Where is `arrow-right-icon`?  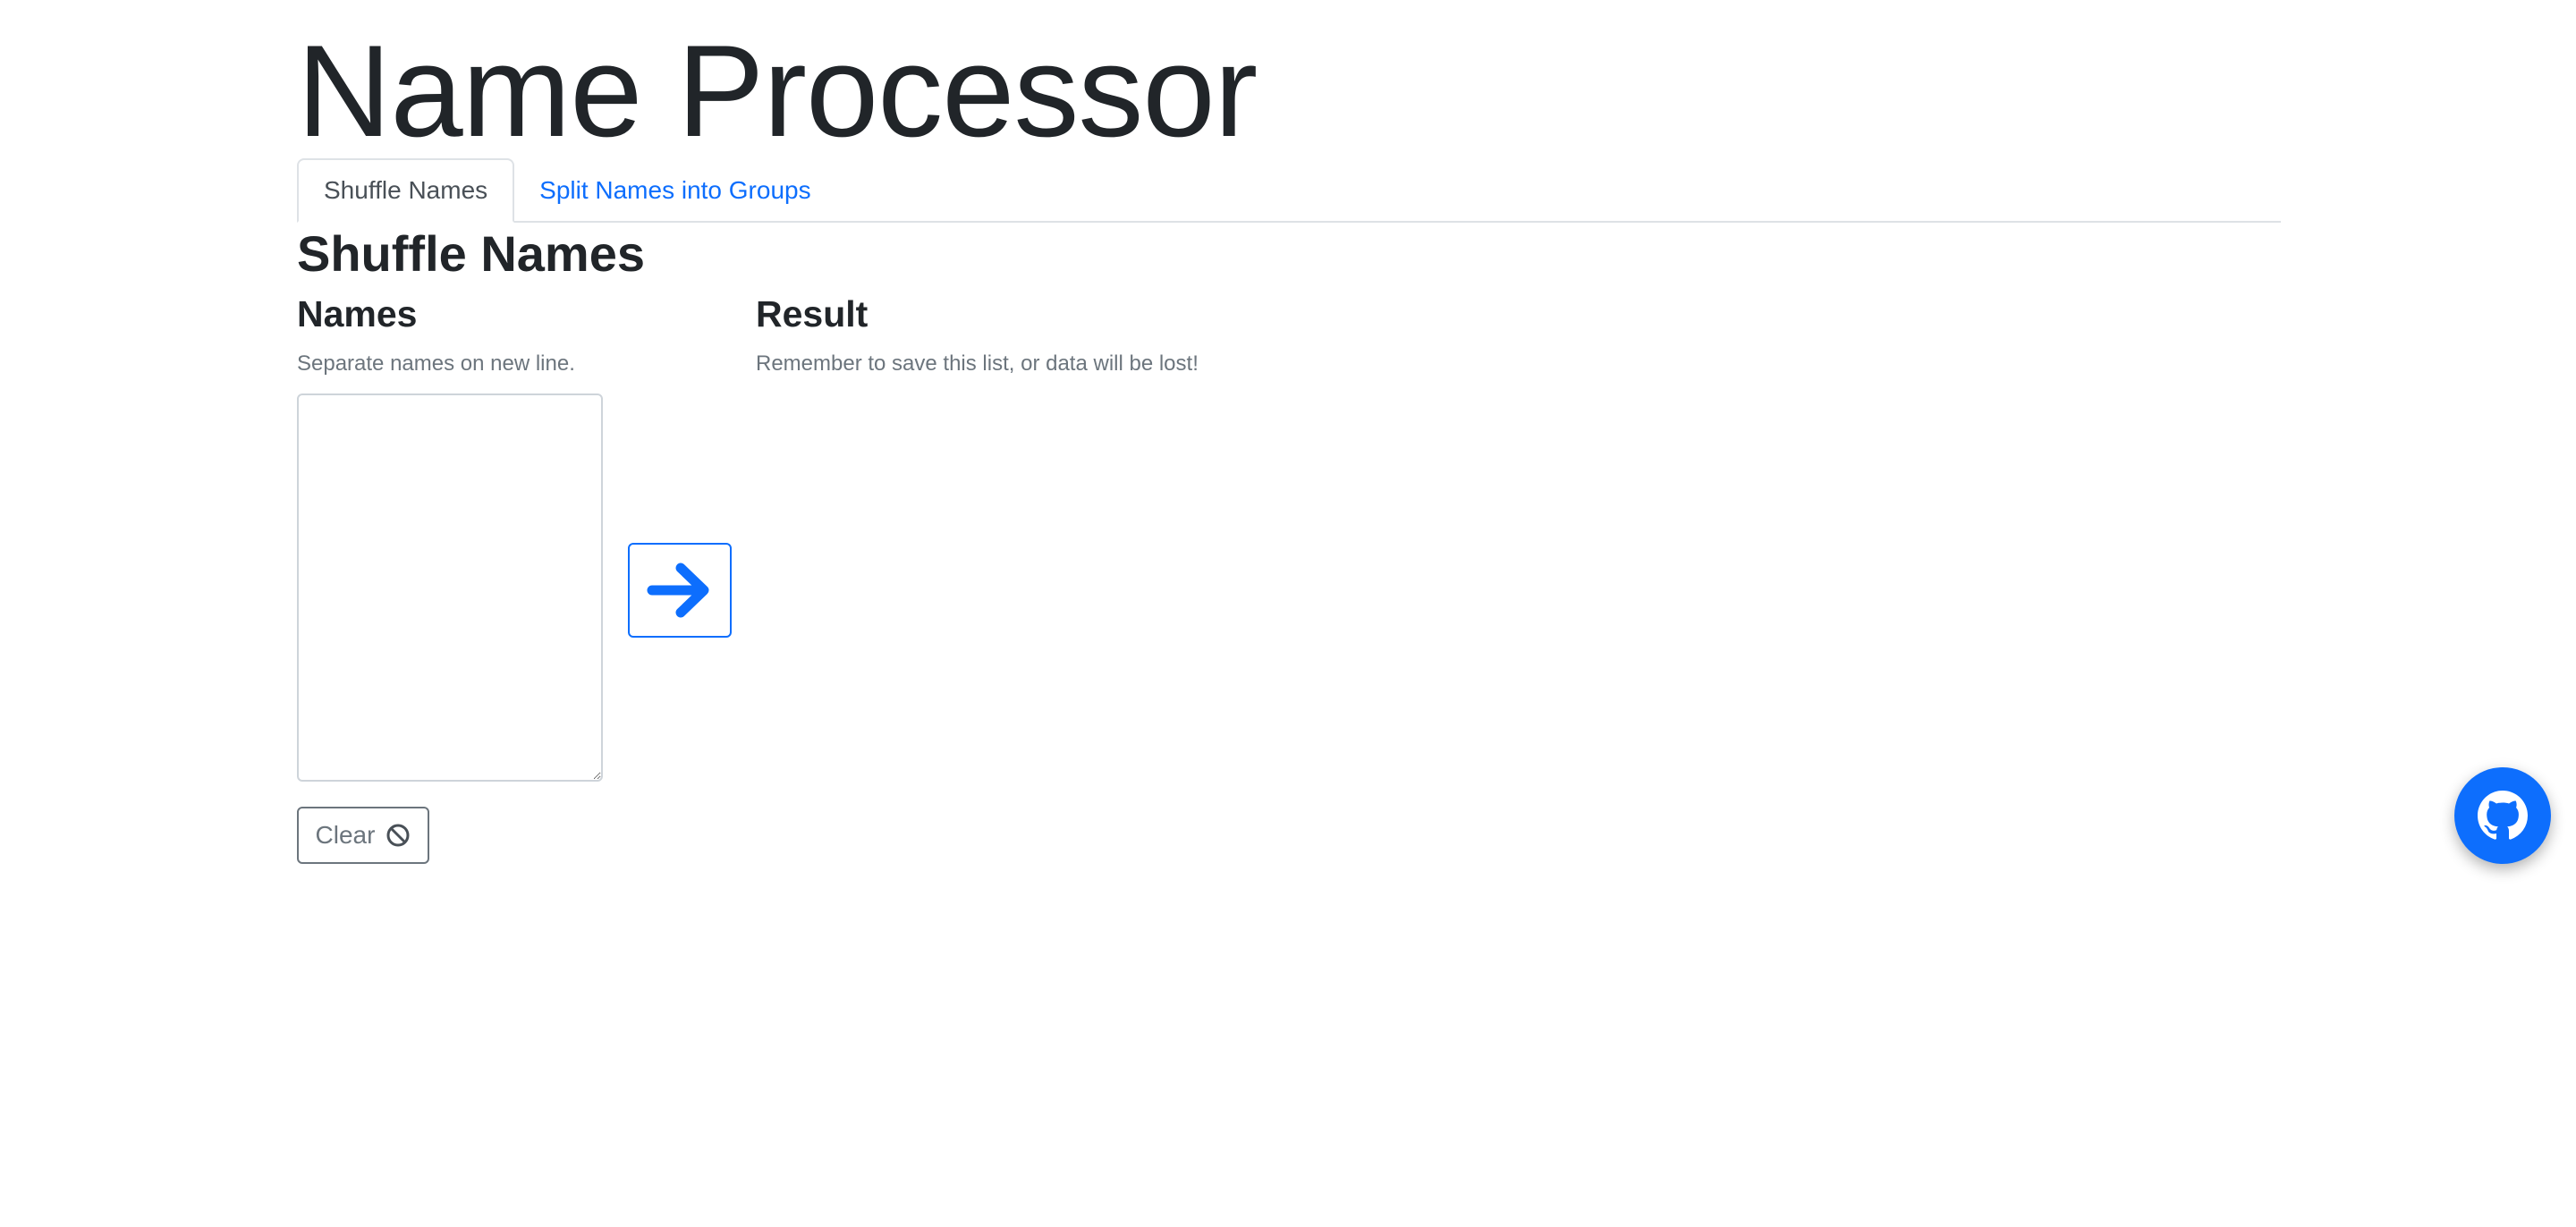
arrow-right-icon is located at coordinates (680, 590).